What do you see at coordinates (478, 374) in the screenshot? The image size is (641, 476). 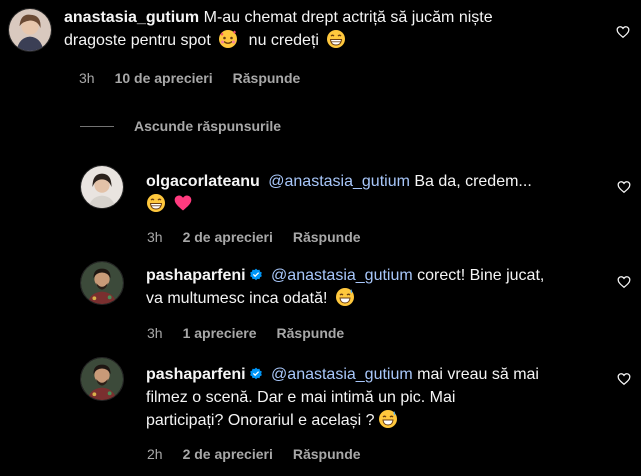 I see `reply-line-1: mai vreau să mai` at bounding box center [478, 374].